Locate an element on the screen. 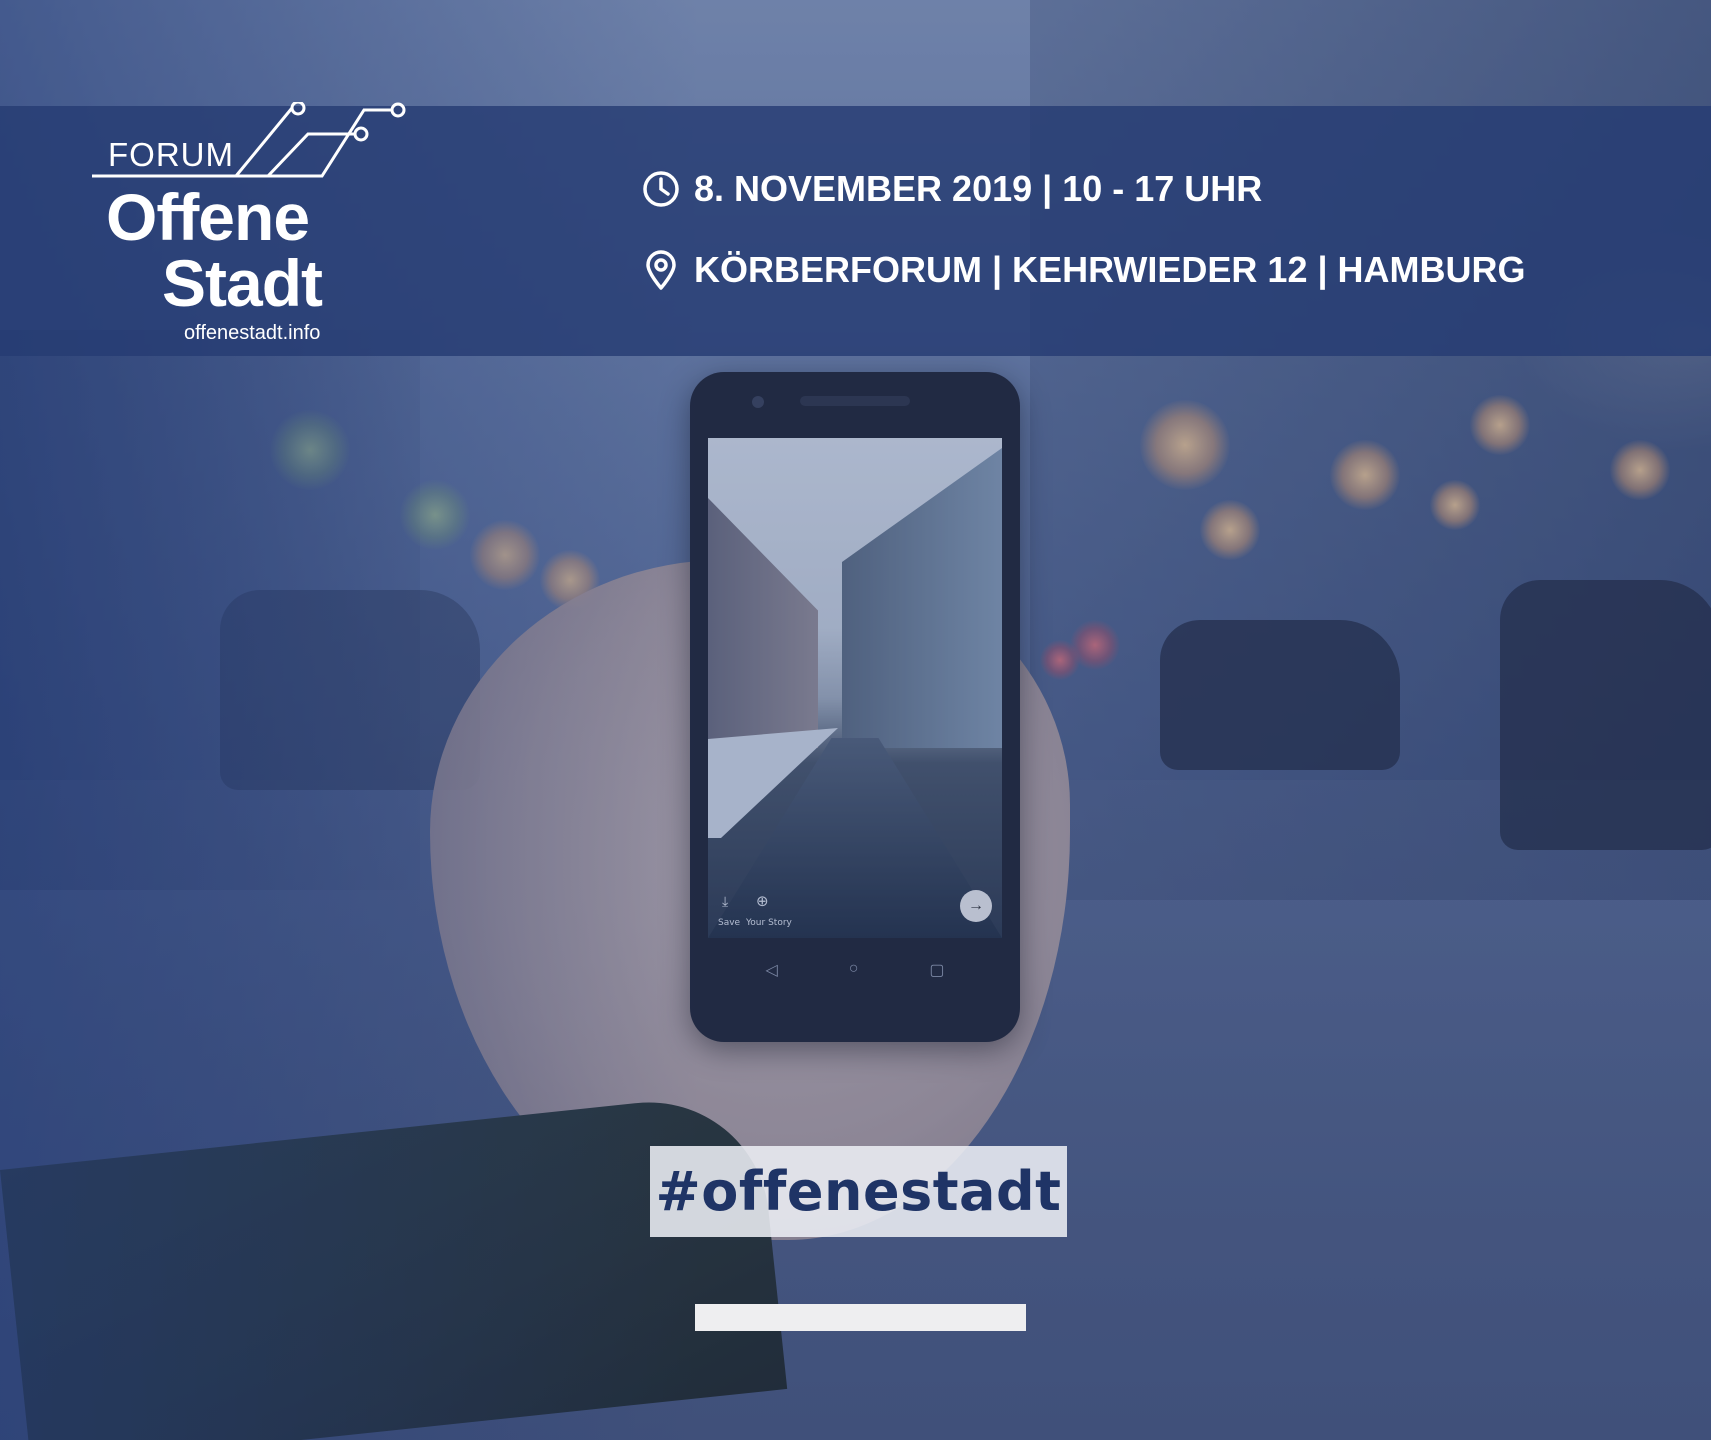 The image size is (1711, 1440). logo-title-line2: Stadt is located at coordinates (242, 283).